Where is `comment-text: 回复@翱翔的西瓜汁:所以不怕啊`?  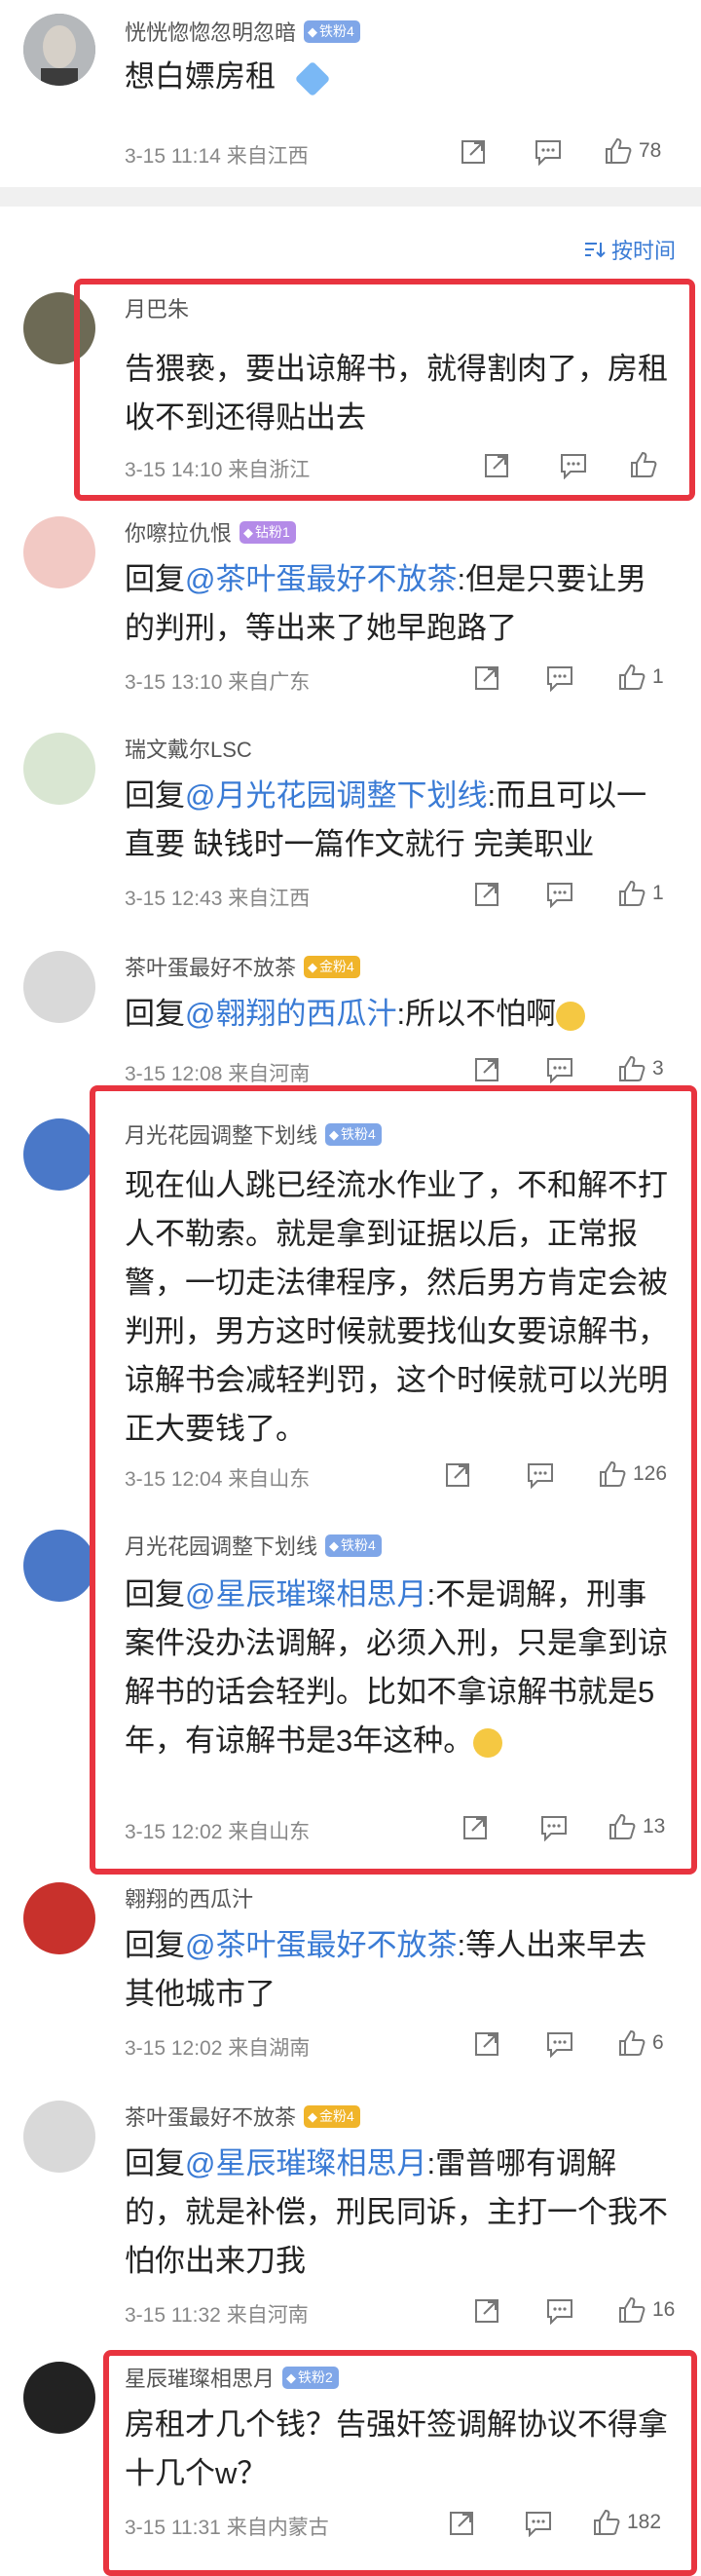
comment-text: 回复@翱翔的西瓜汁:所以不怕啊 is located at coordinates (397, 1015).